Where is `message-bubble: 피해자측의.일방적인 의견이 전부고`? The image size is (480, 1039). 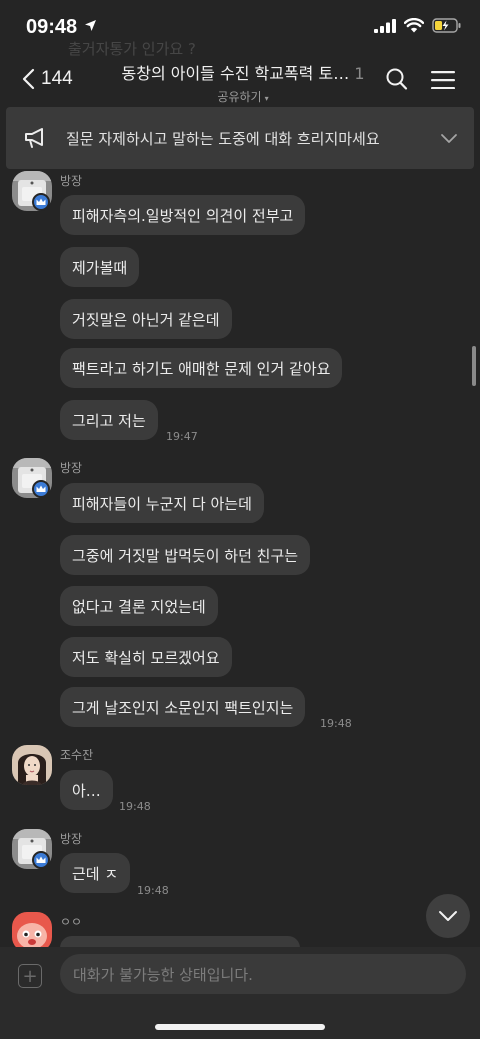 message-bubble: 피해자측의.일방적인 의견이 전부고 is located at coordinates (183, 215).